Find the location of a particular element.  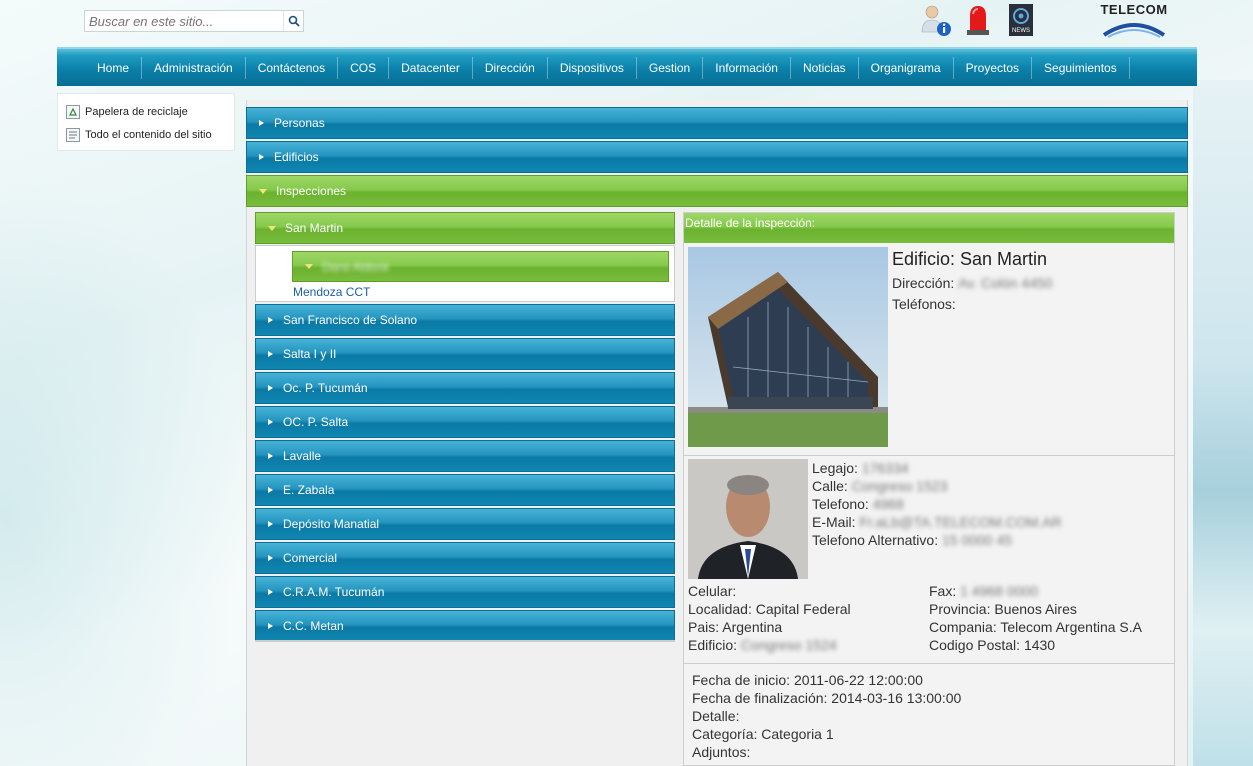

fax-field: Fax: 1 4968 0000 is located at coordinates (983, 591).